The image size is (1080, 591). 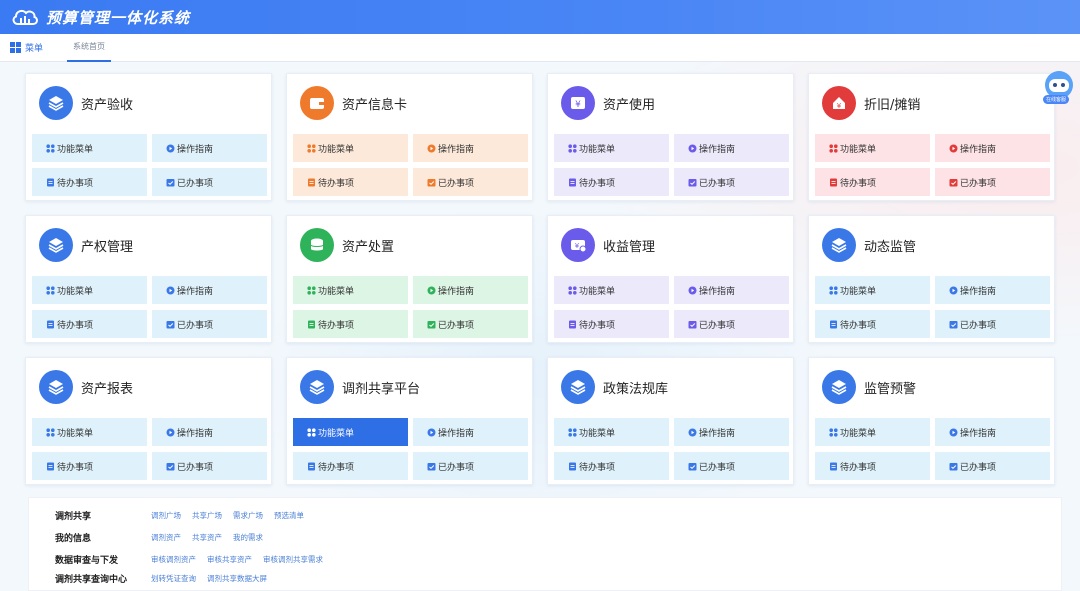 What do you see at coordinates (317, 103) in the screenshot?
I see `wallet-icon` at bounding box center [317, 103].